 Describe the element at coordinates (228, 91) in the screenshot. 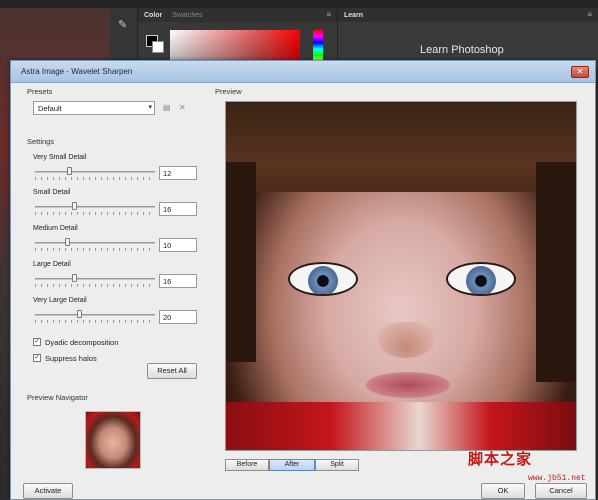

I see `preview-label: Preview` at that location.